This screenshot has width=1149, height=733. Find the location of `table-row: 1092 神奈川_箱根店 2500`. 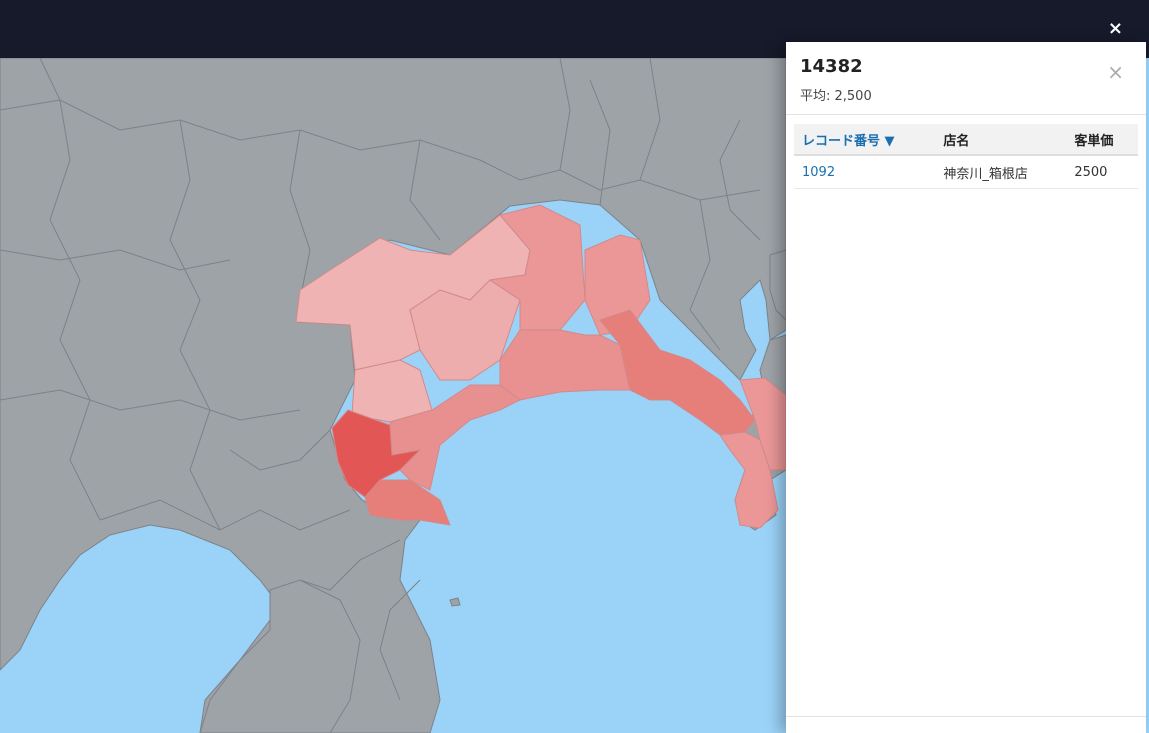

table-row: 1092 神奈川_箱根店 2500 is located at coordinates (966, 172).